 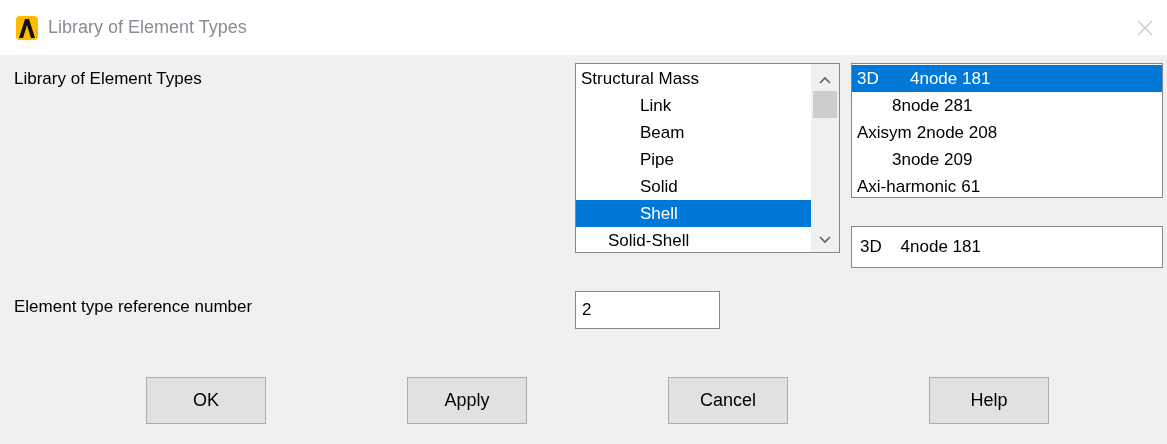 What do you see at coordinates (134, 307) in the screenshot?
I see `reference-number-label: Element type reference number` at bounding box center [134, 307].